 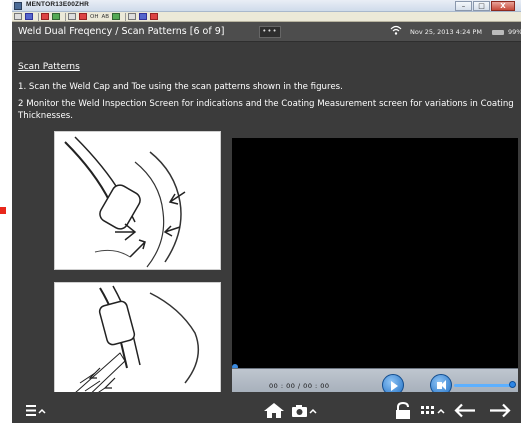 What do you see at coordinates (266, 17) in the screenshot?
I see `system-toolbar: OH AB` at bounding box center [266, 17].